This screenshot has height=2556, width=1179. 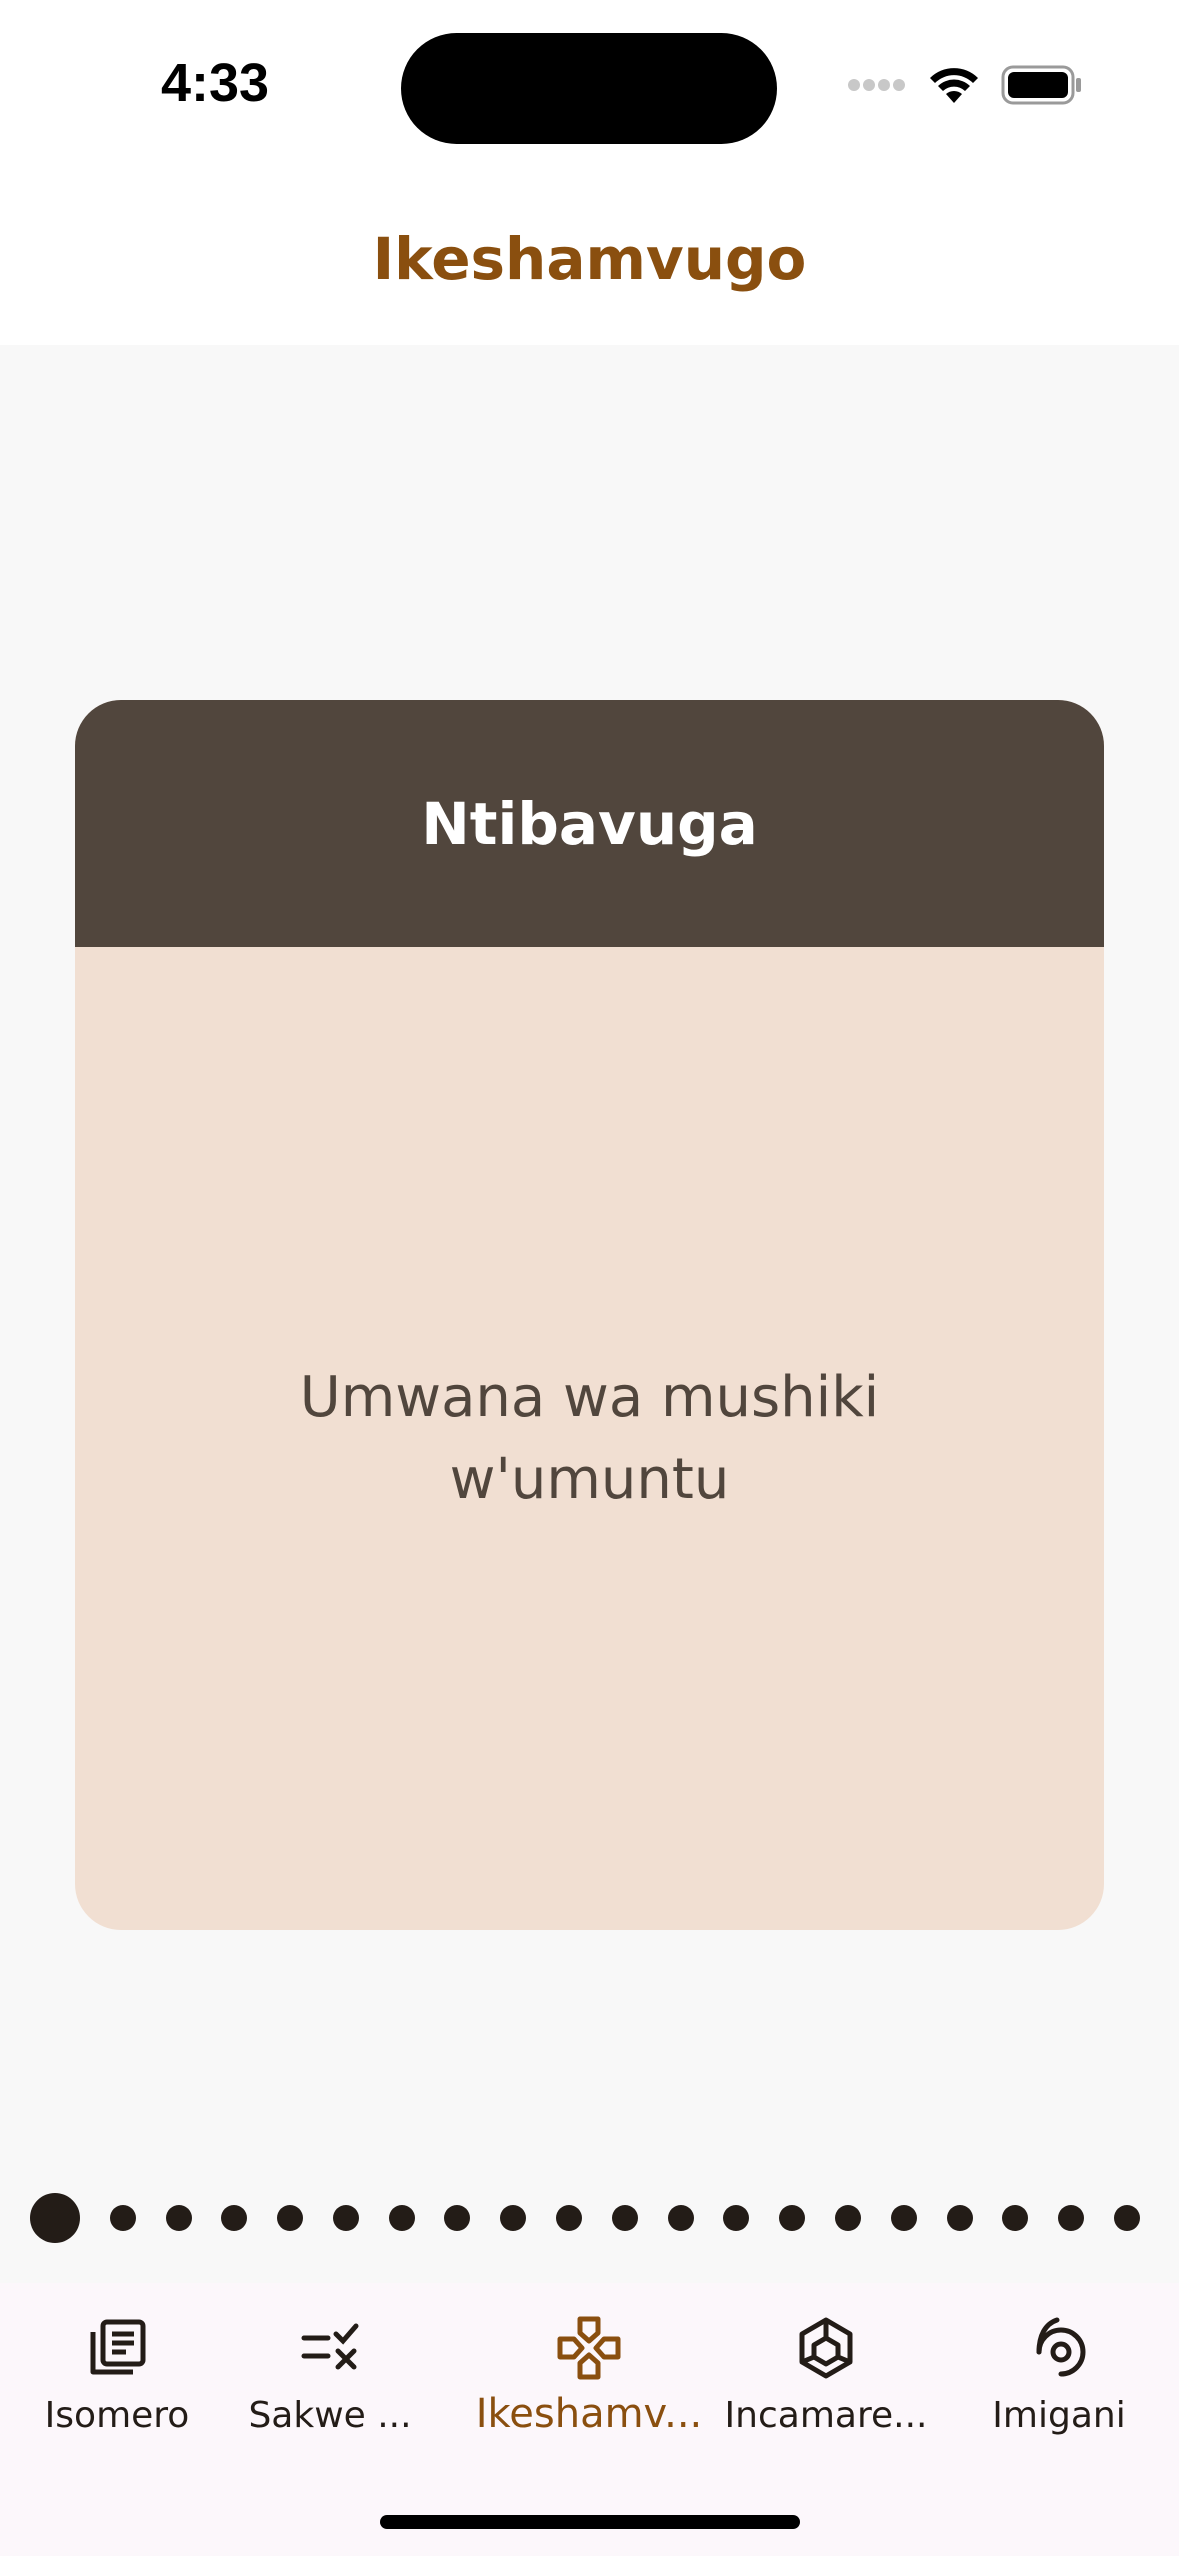 I want to click on tab-isomero: Isomero, so click(x=117, y=2383).